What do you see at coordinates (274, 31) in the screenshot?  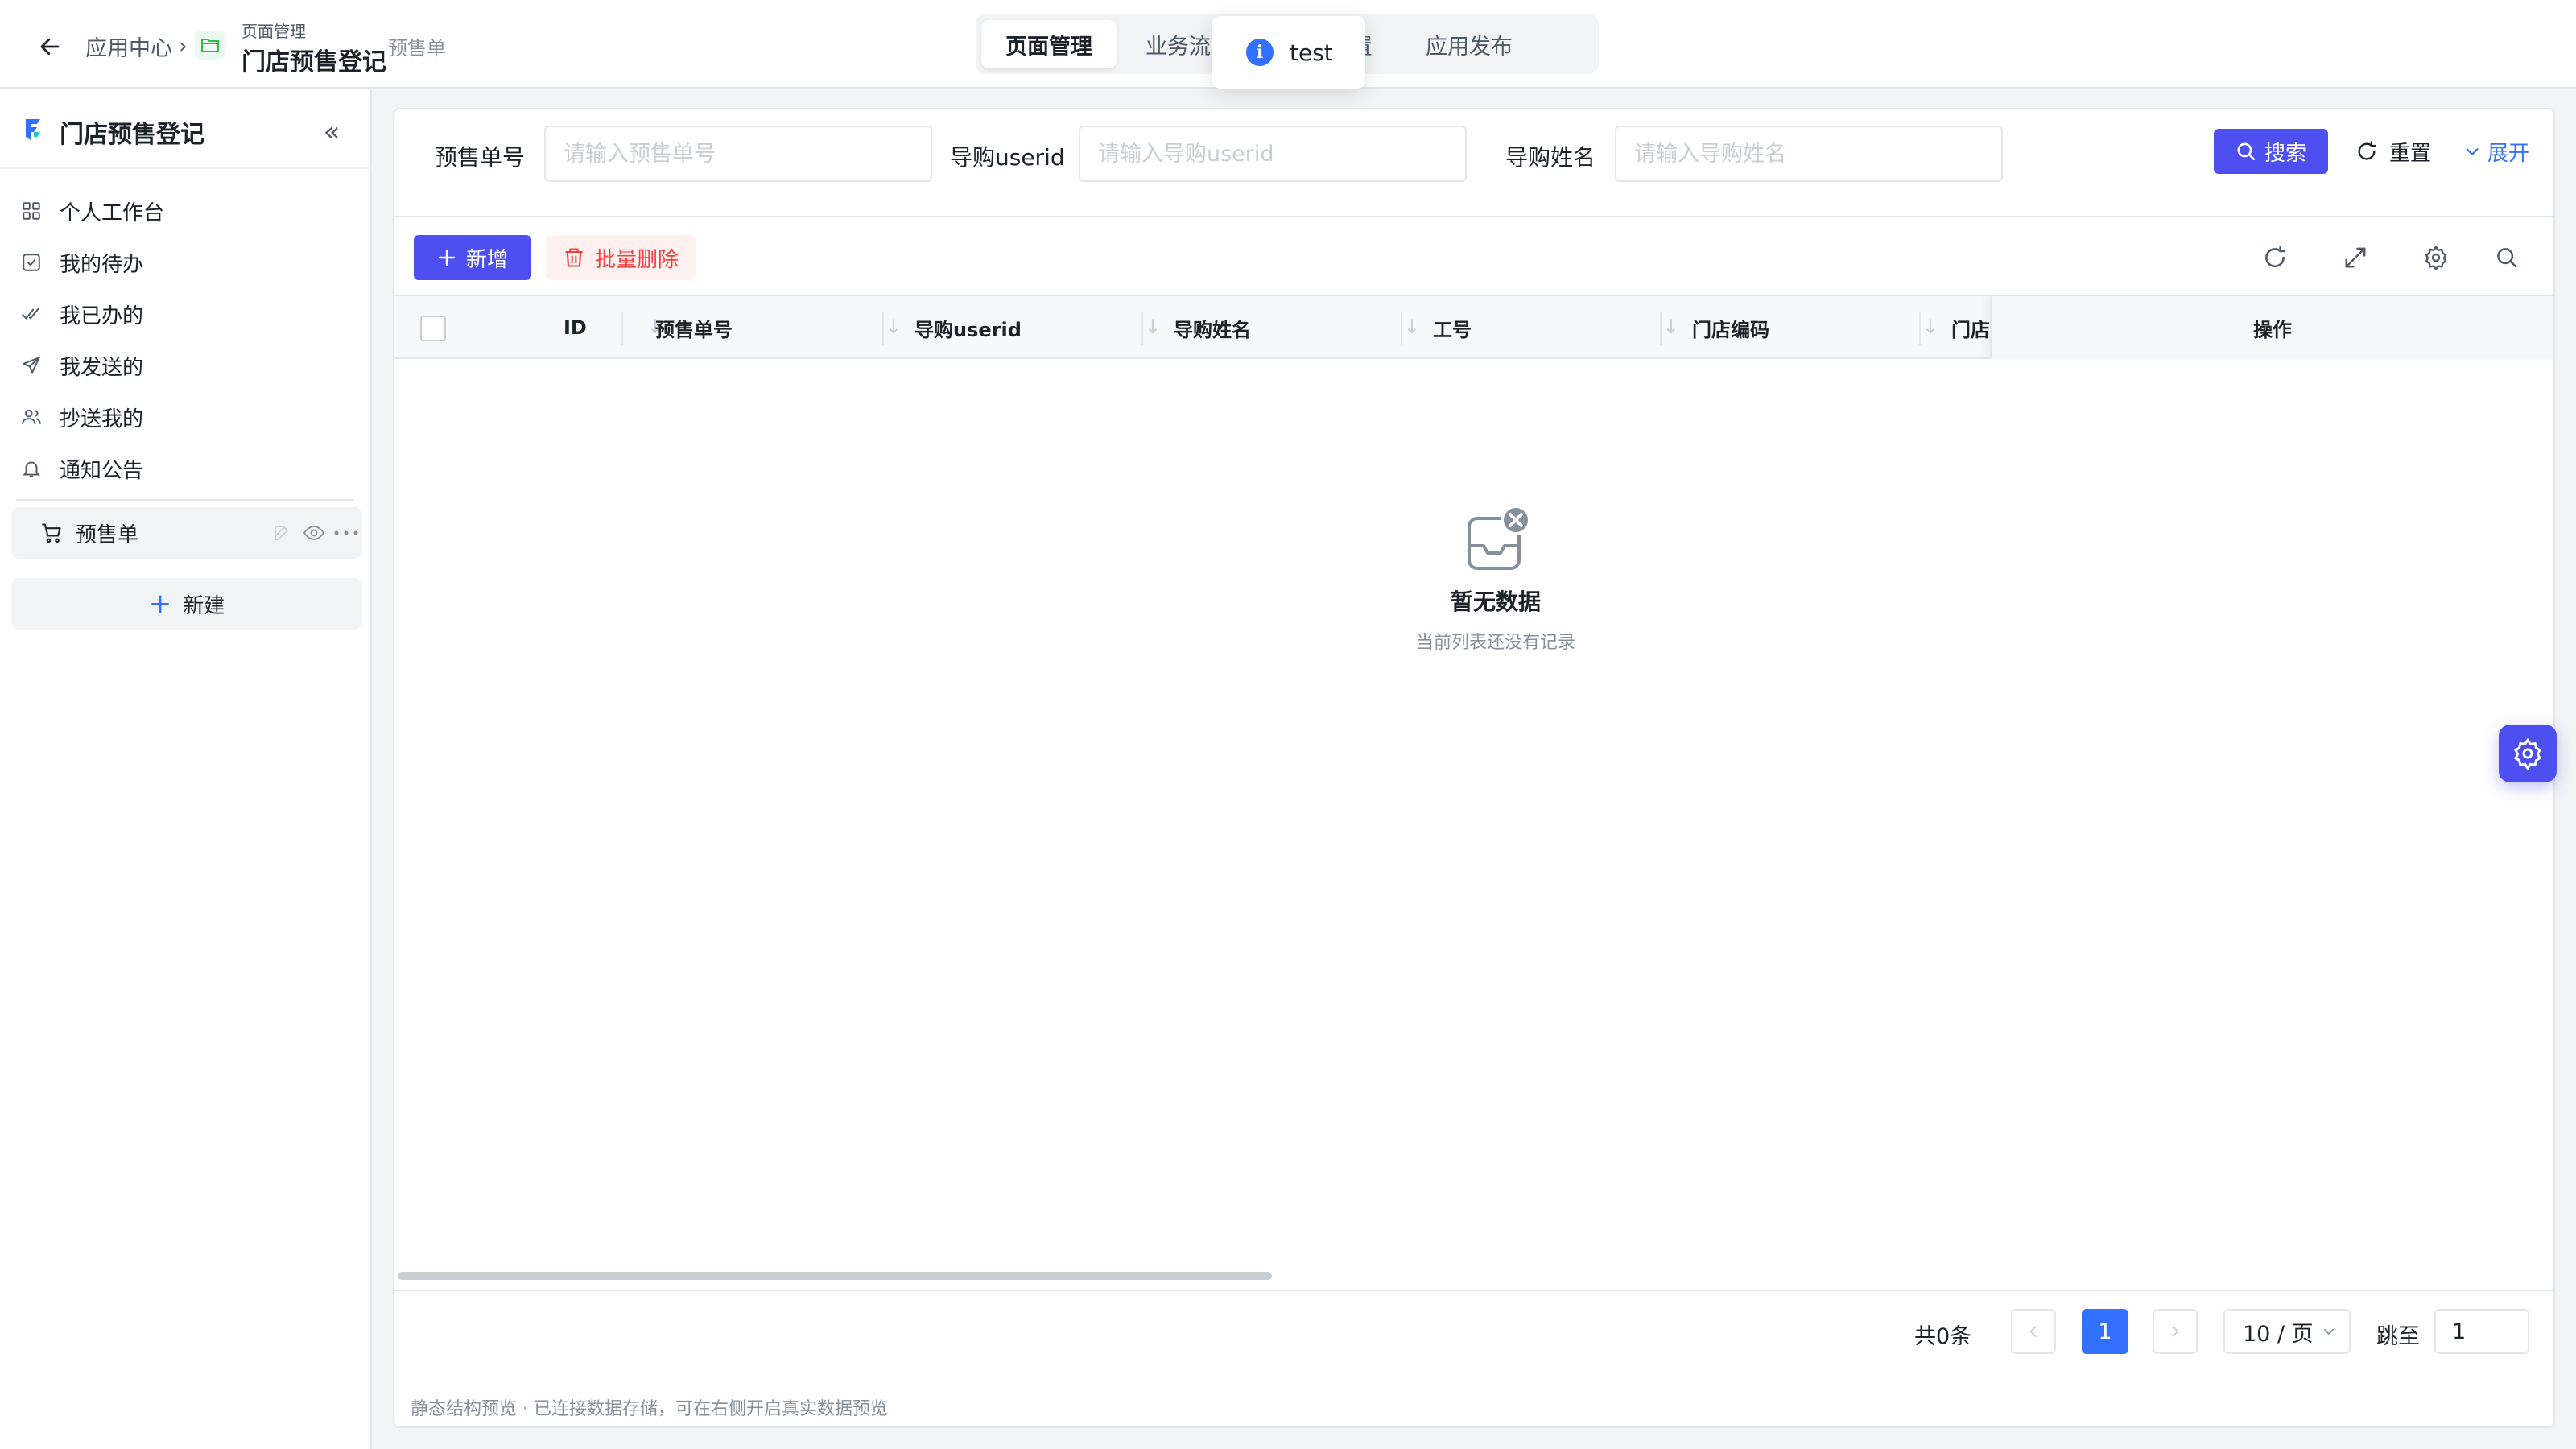 I see `group-label: 页面管理` at bounding box center [274, 31].